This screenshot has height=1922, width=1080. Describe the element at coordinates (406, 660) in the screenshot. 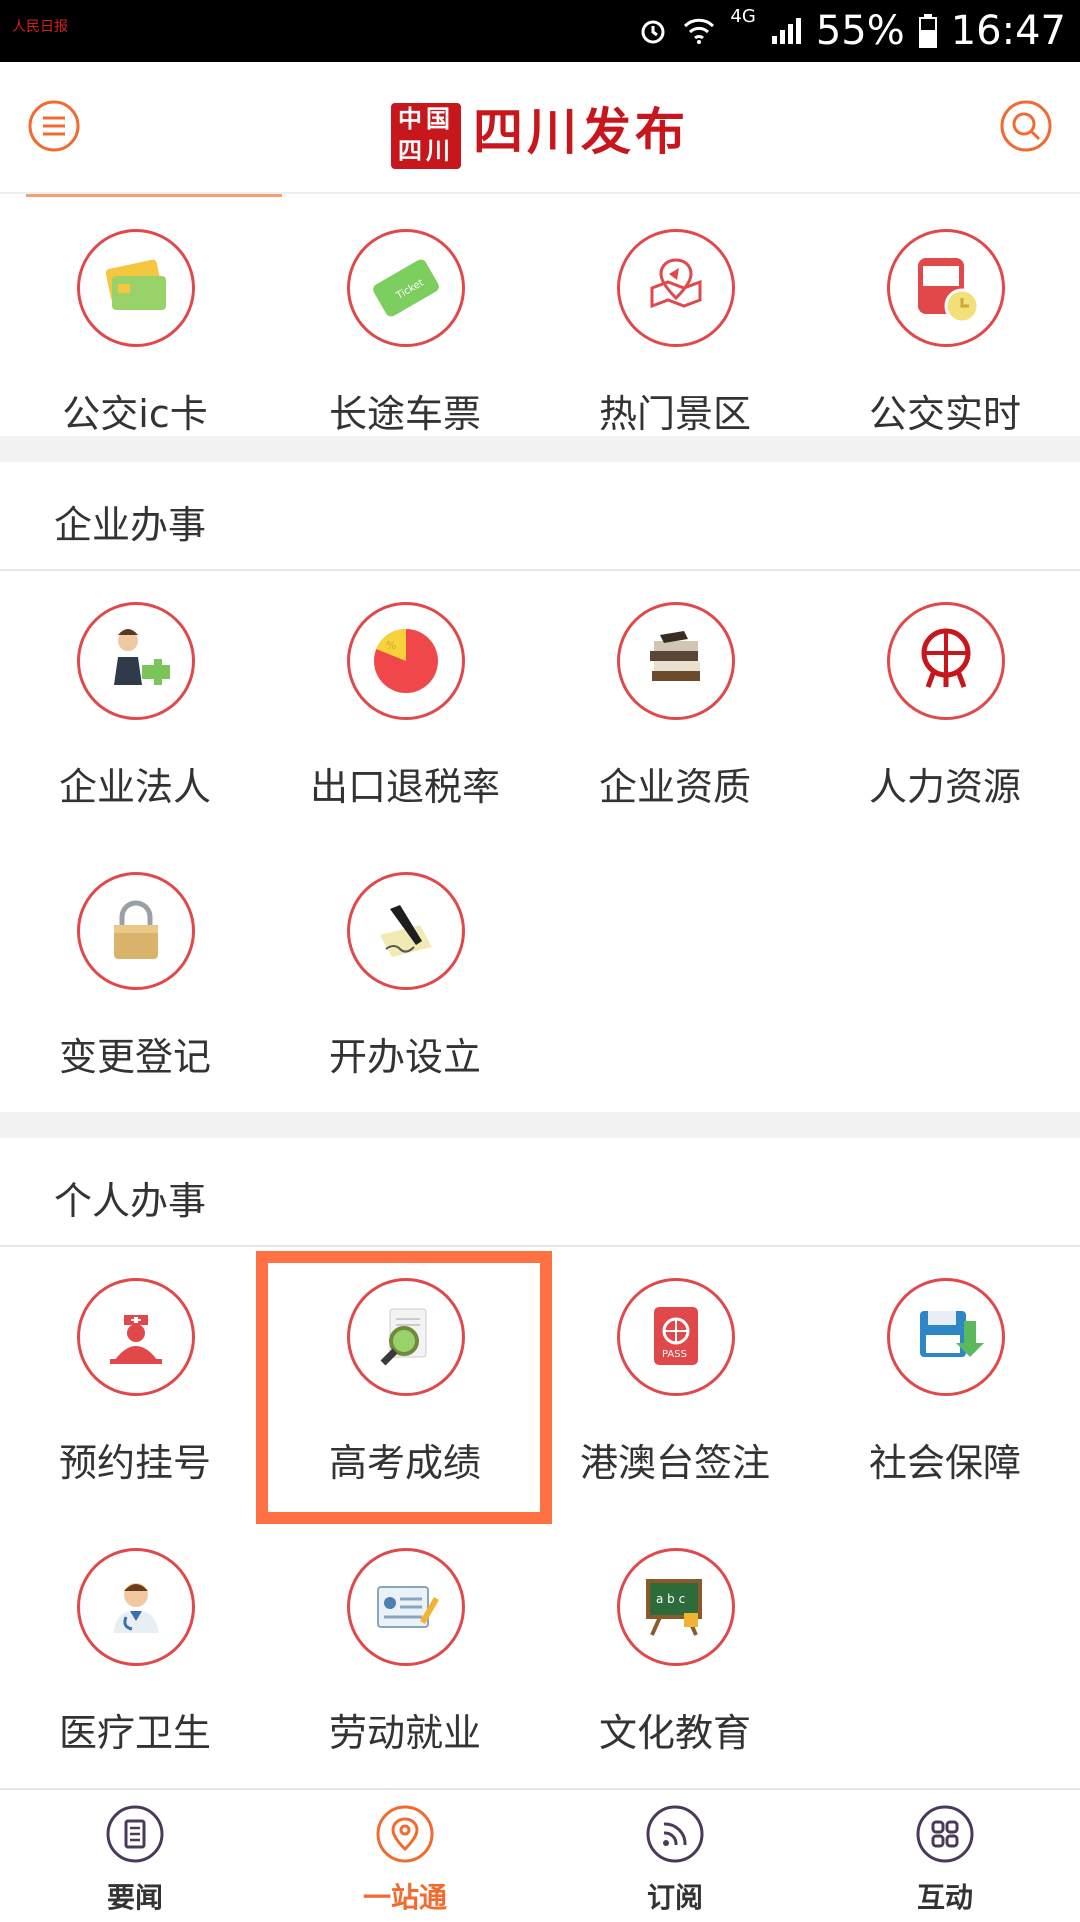

I see `pie-chart-icon: %` at that location.